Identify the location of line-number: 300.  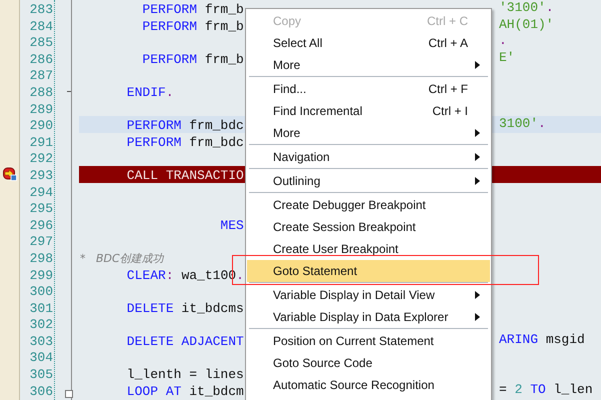
(41, 292).